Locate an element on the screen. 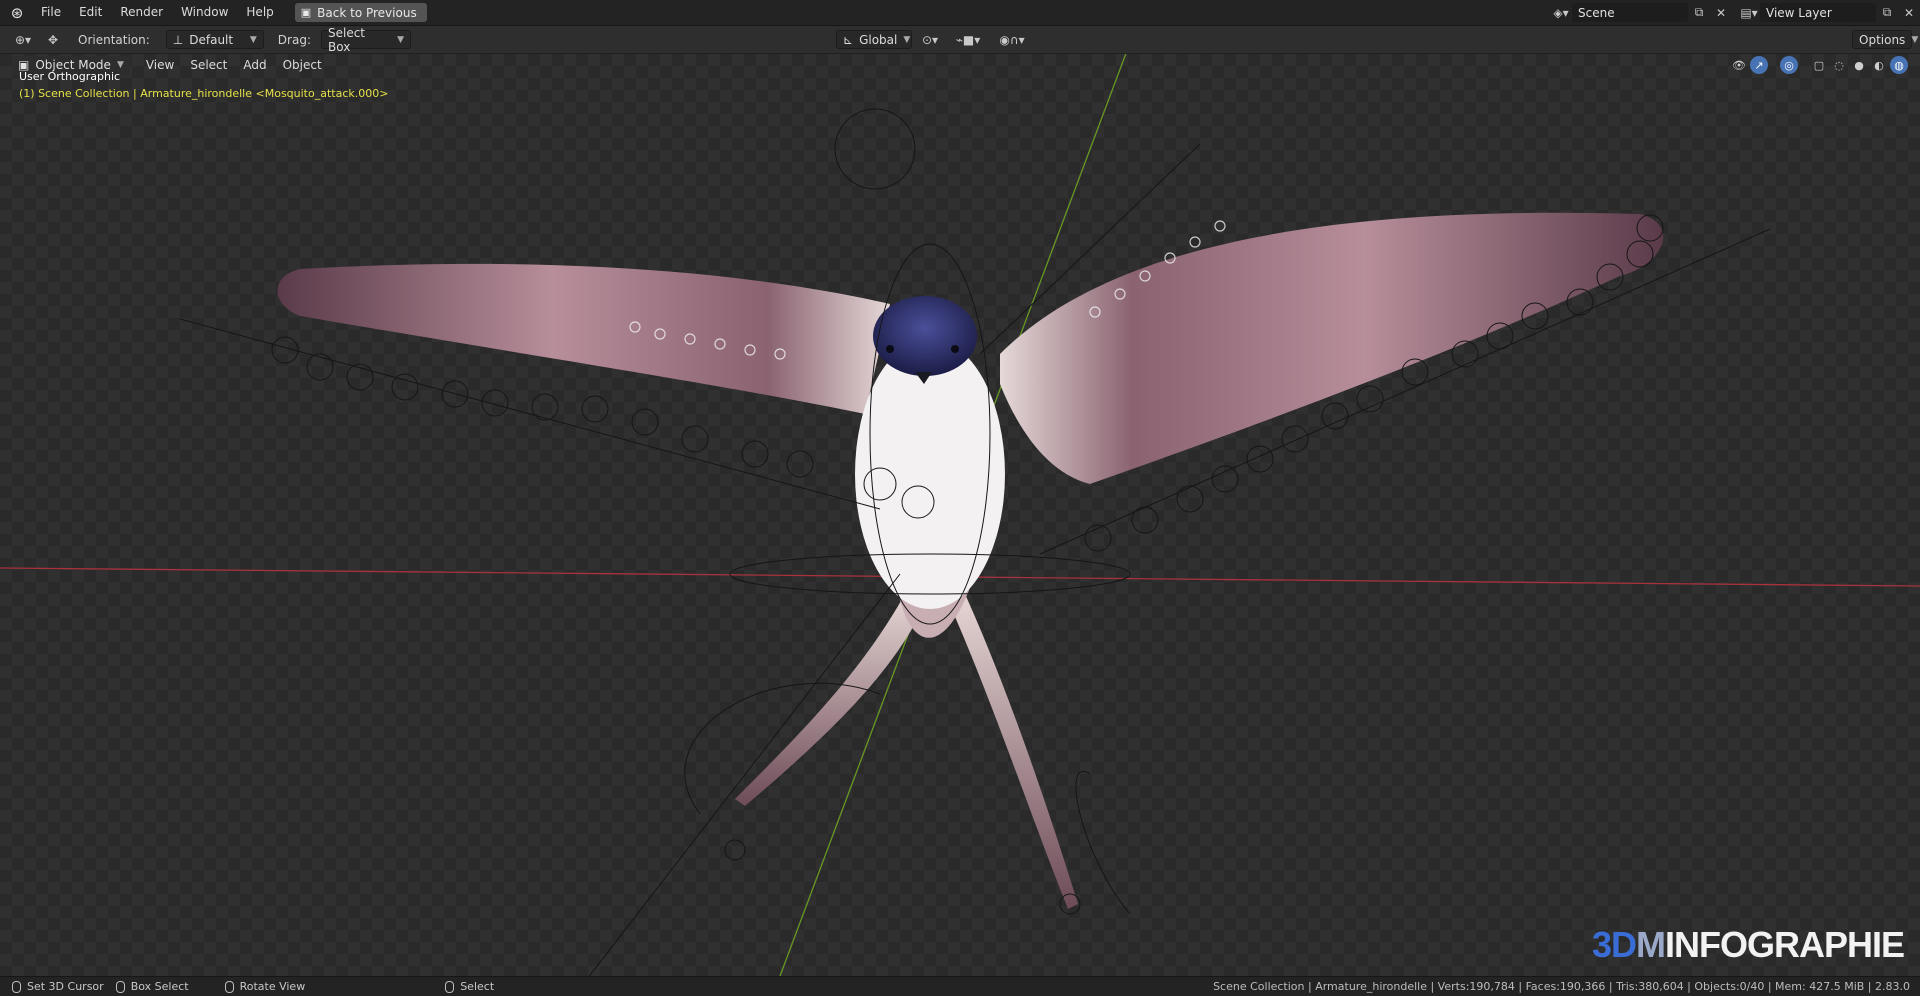 The image size is (1920, 996). options-dropdown: Options ▼ is located at coordinates (1885, 39).